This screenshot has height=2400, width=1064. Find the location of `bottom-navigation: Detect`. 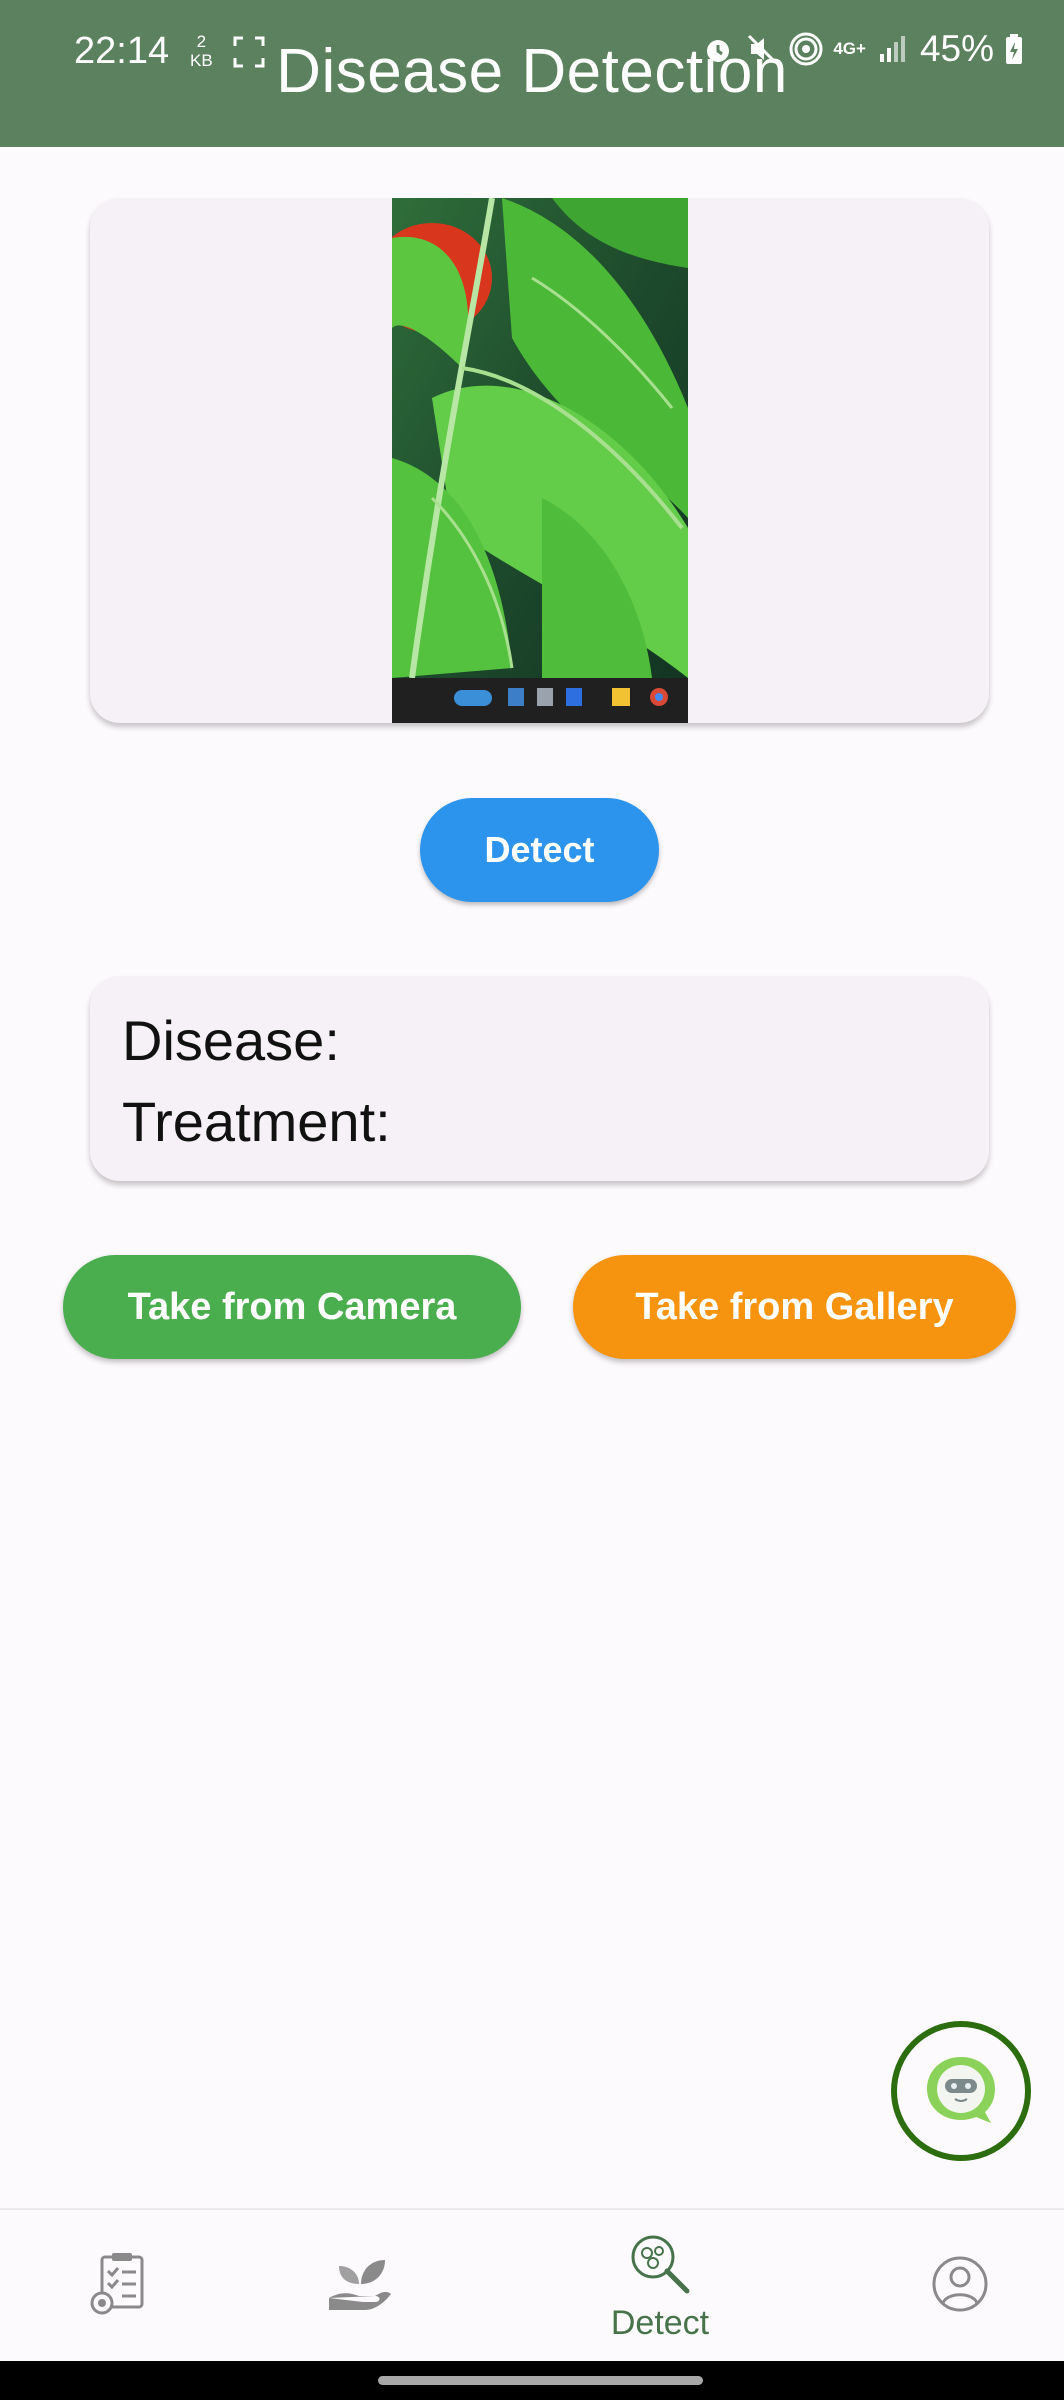

bottom-navigation: Detect is located at coordinates (532, 2285).